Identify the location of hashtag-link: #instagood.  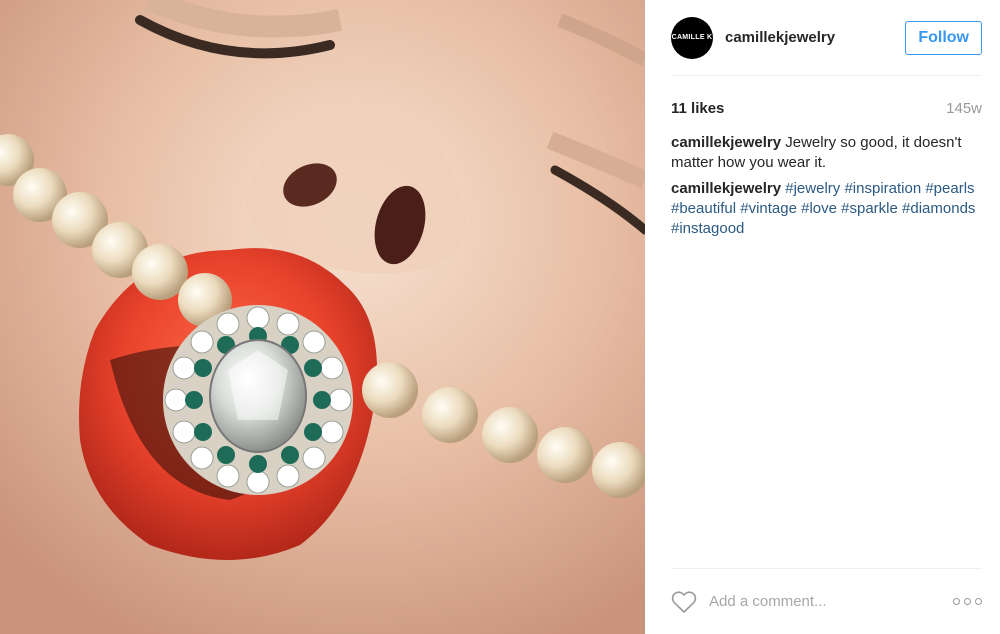
(707, 228).